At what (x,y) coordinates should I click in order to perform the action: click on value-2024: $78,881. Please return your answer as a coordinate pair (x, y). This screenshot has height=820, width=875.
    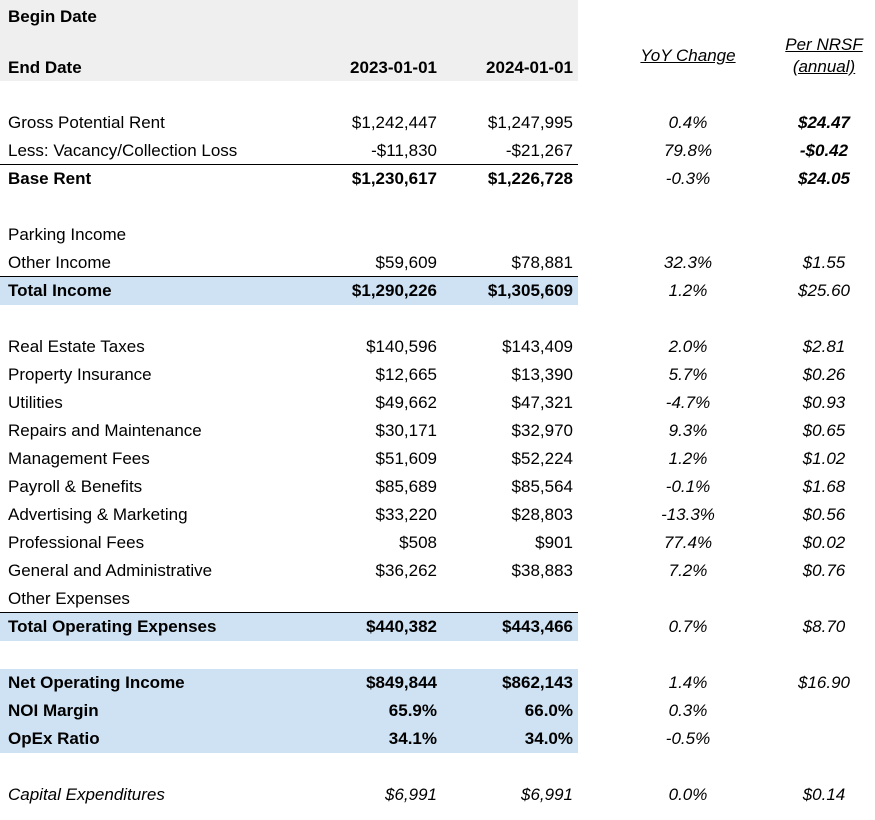
    Looking at the image, I should click on (542, 262).